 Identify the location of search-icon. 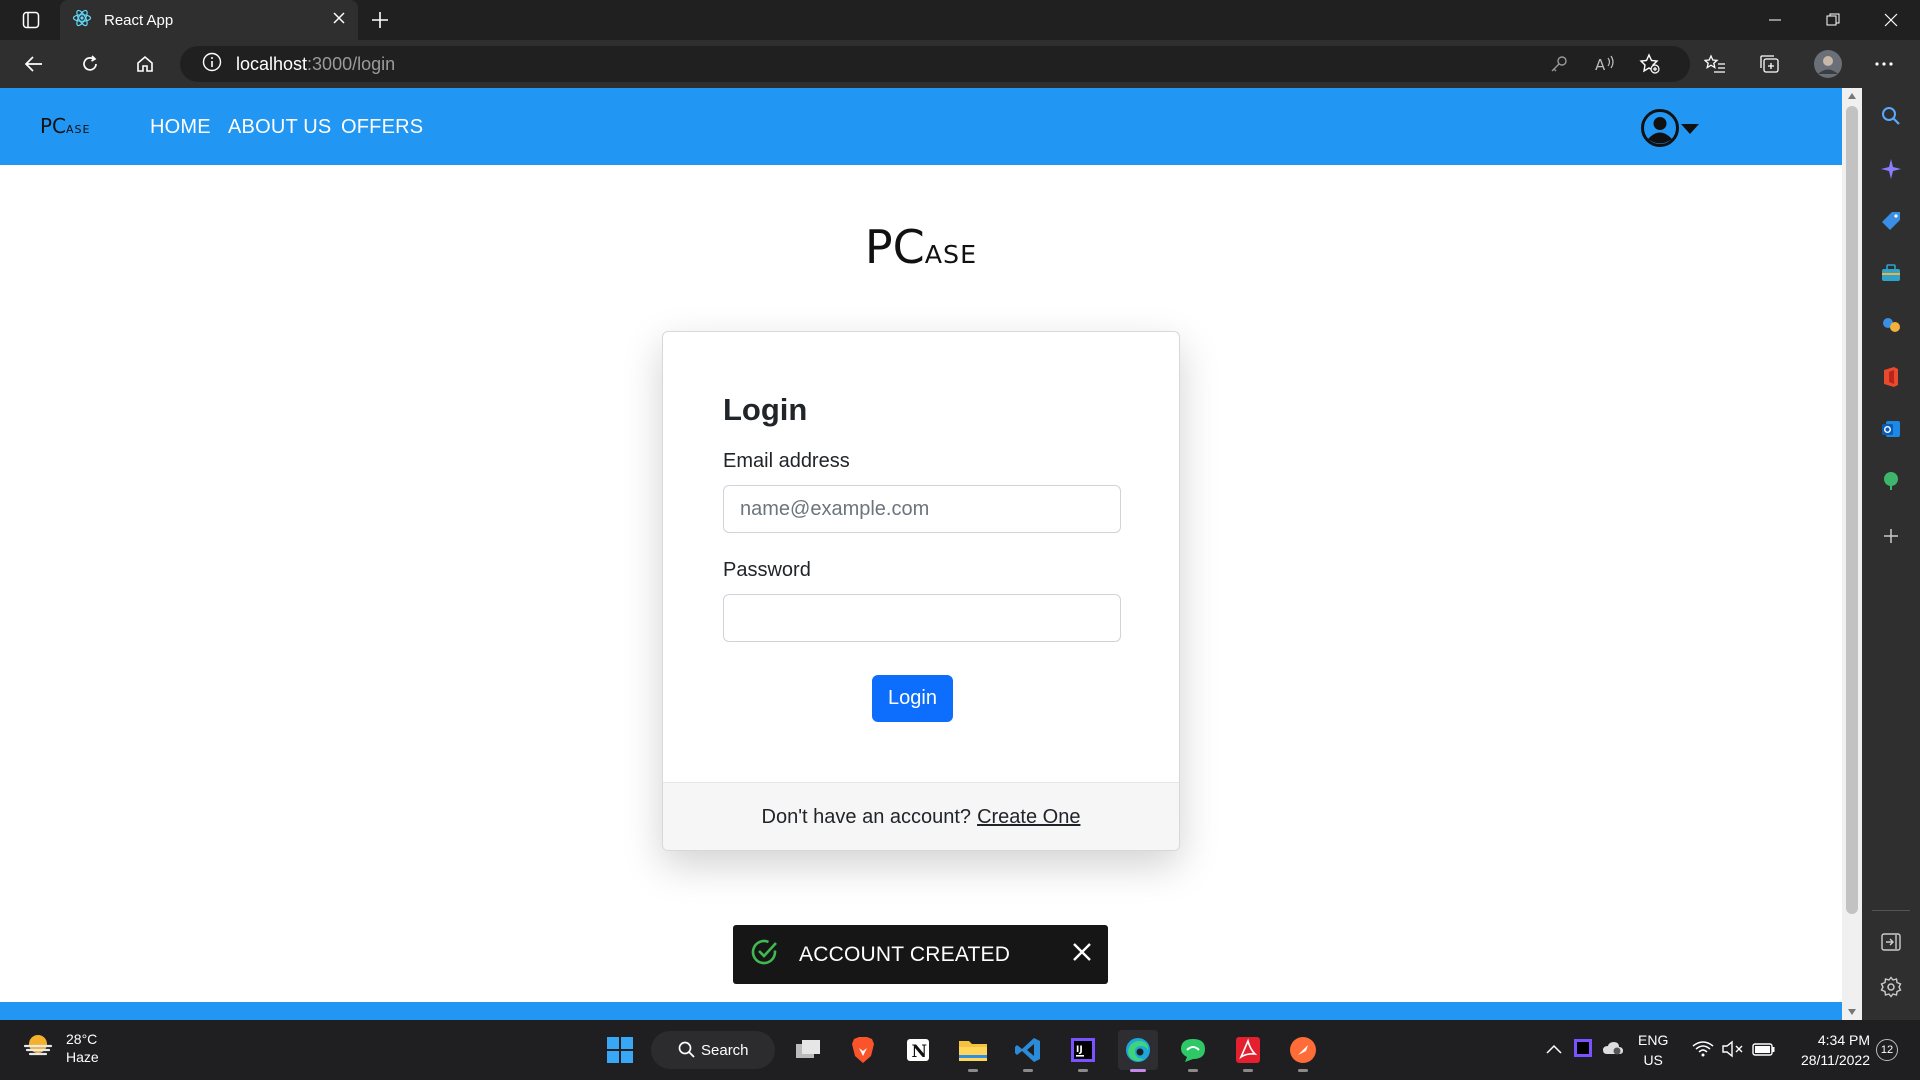
(1891, 116).